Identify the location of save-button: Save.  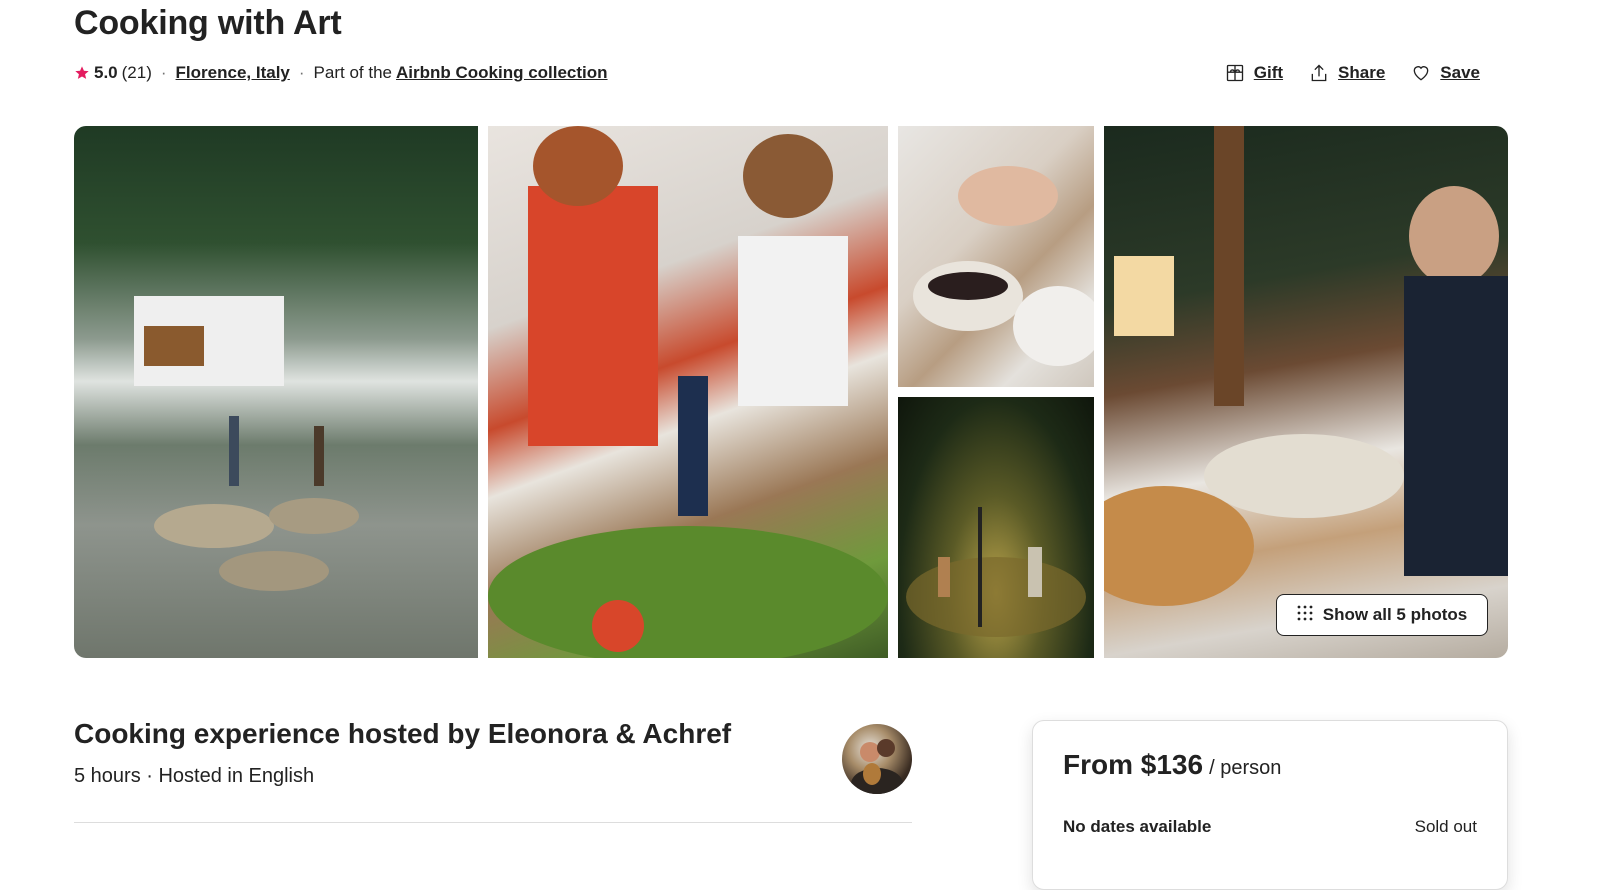
(1445, 73).